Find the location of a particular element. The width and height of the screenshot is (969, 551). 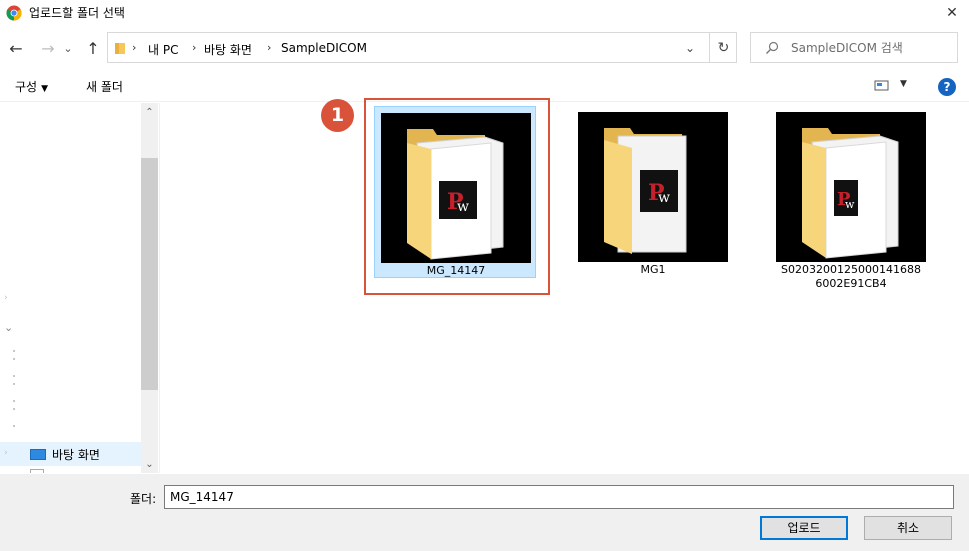

back-button: ← is located at coordinates (16, 48).